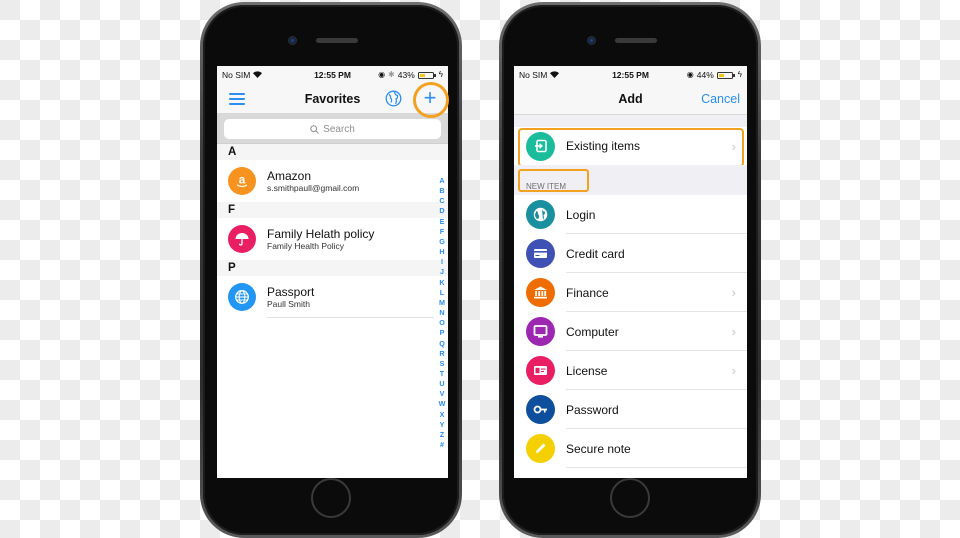  Describe the element at coordinates (442, 364) in the screenshot. I see `index-letter: S` at that location.